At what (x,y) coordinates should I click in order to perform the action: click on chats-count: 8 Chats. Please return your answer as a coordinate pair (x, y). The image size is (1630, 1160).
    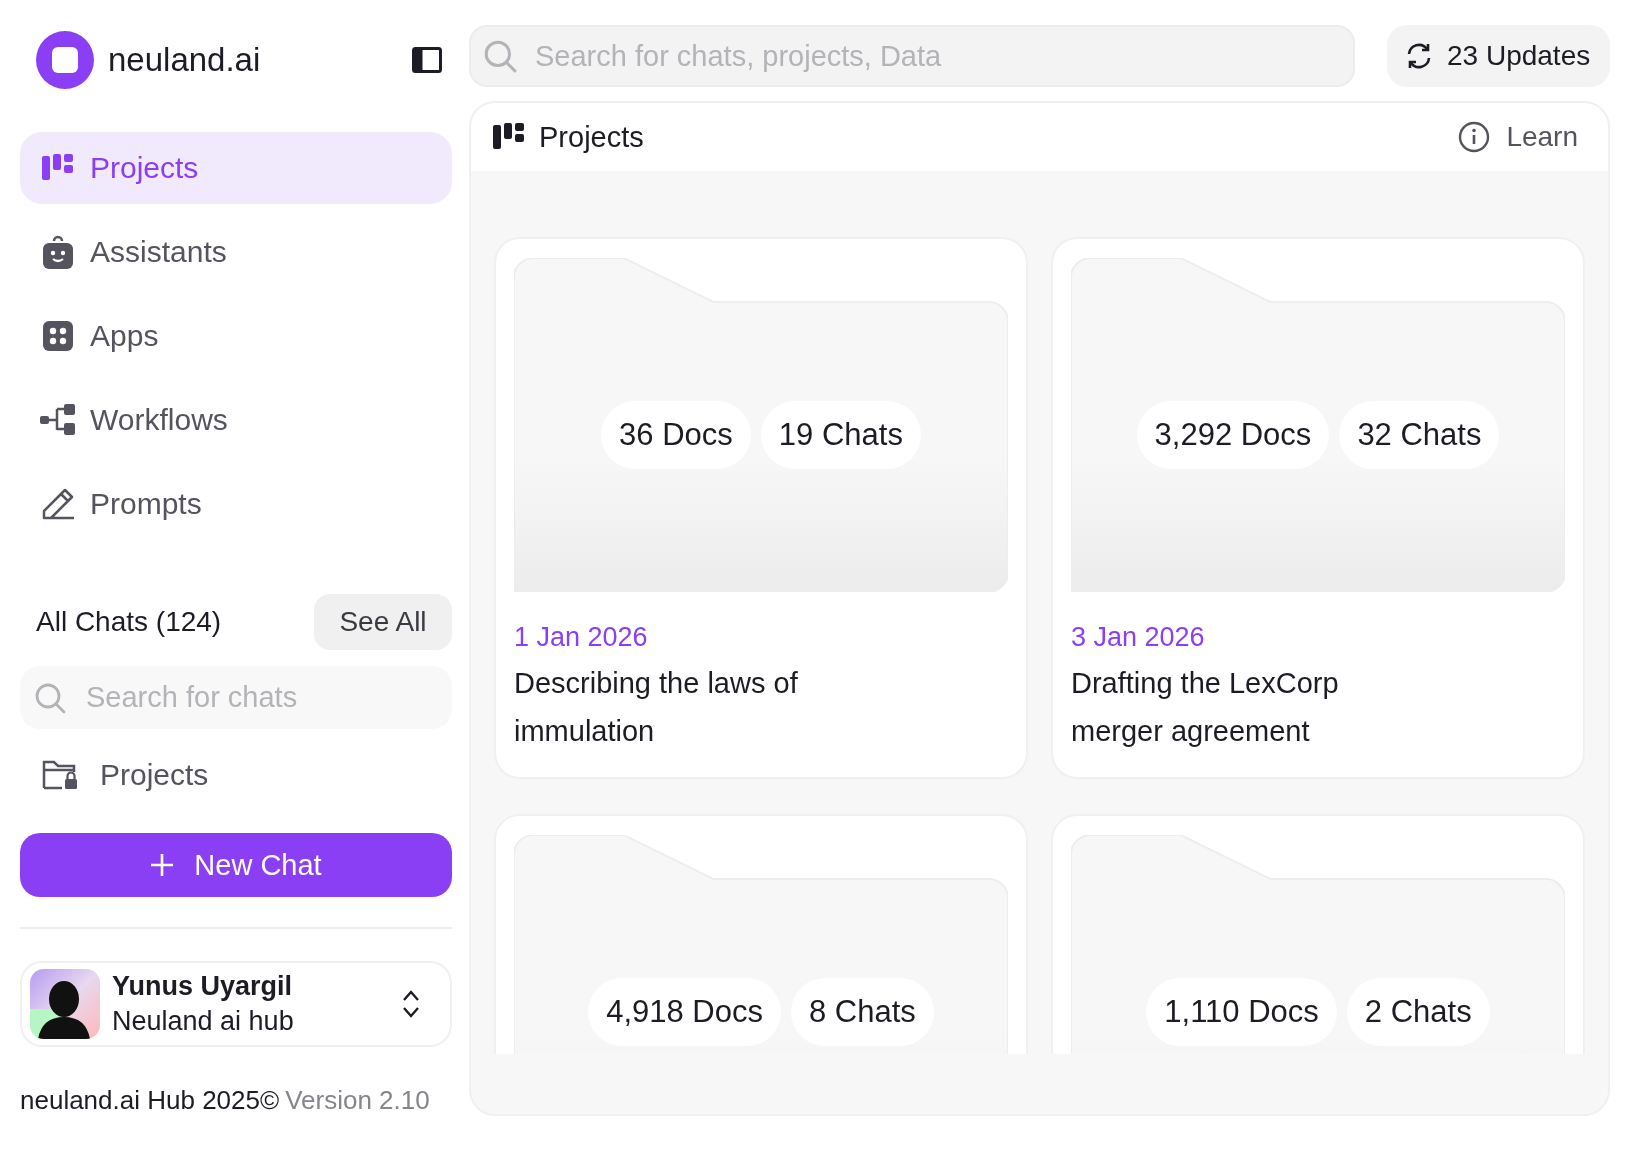
    Looking at the image, I should click on (862, 1012).